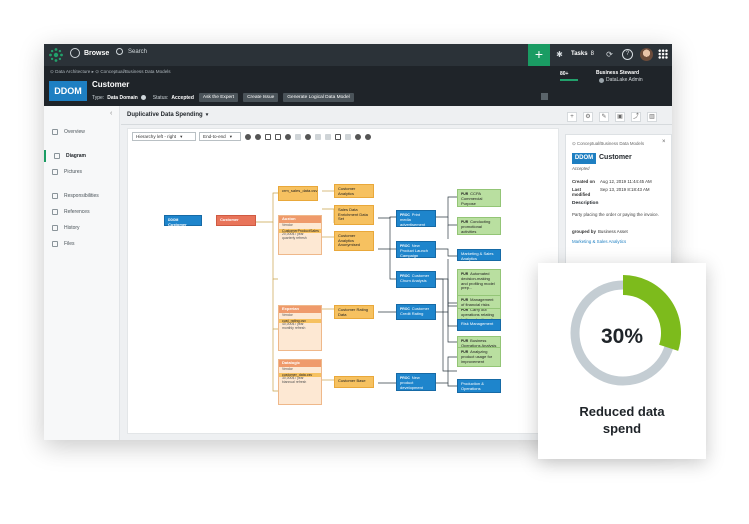  Describe the element at coordinates (620, 117) in the screenshot. I see `save-icon: ▣` at that location.